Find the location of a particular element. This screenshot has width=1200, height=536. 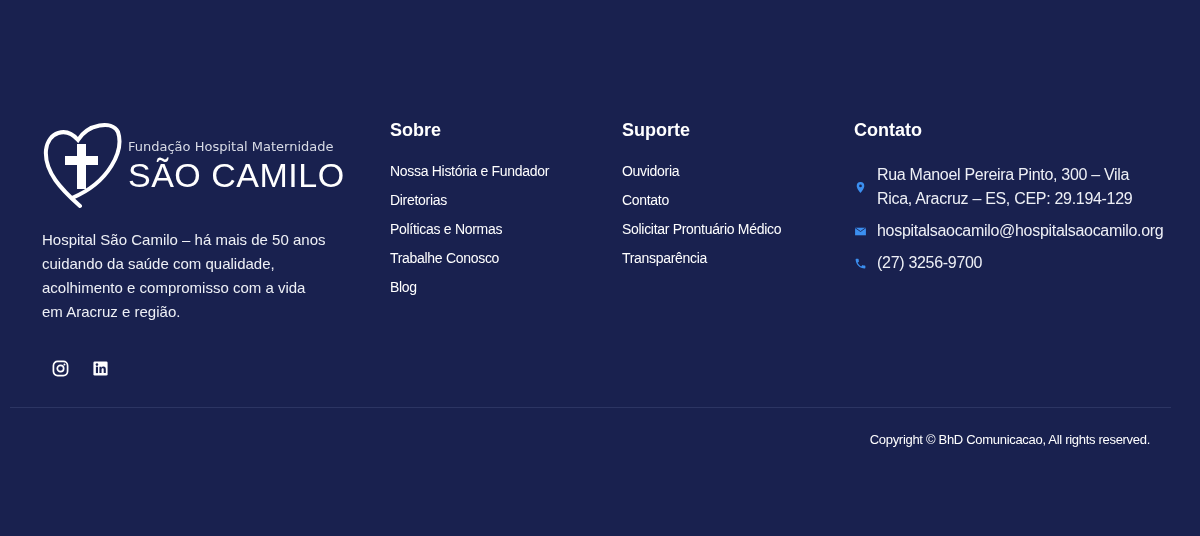

footer-link: Contato is located at coordinates (645, 200).